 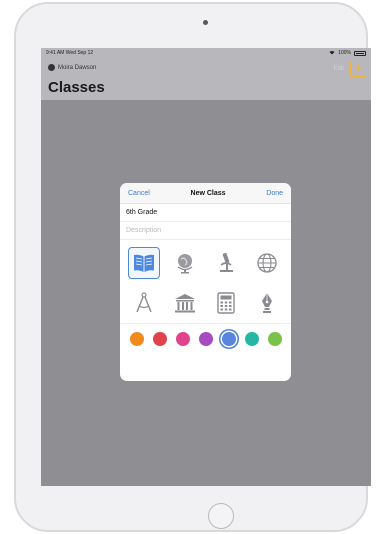 I want to click on globe-icon, so click(x=185, y=264).